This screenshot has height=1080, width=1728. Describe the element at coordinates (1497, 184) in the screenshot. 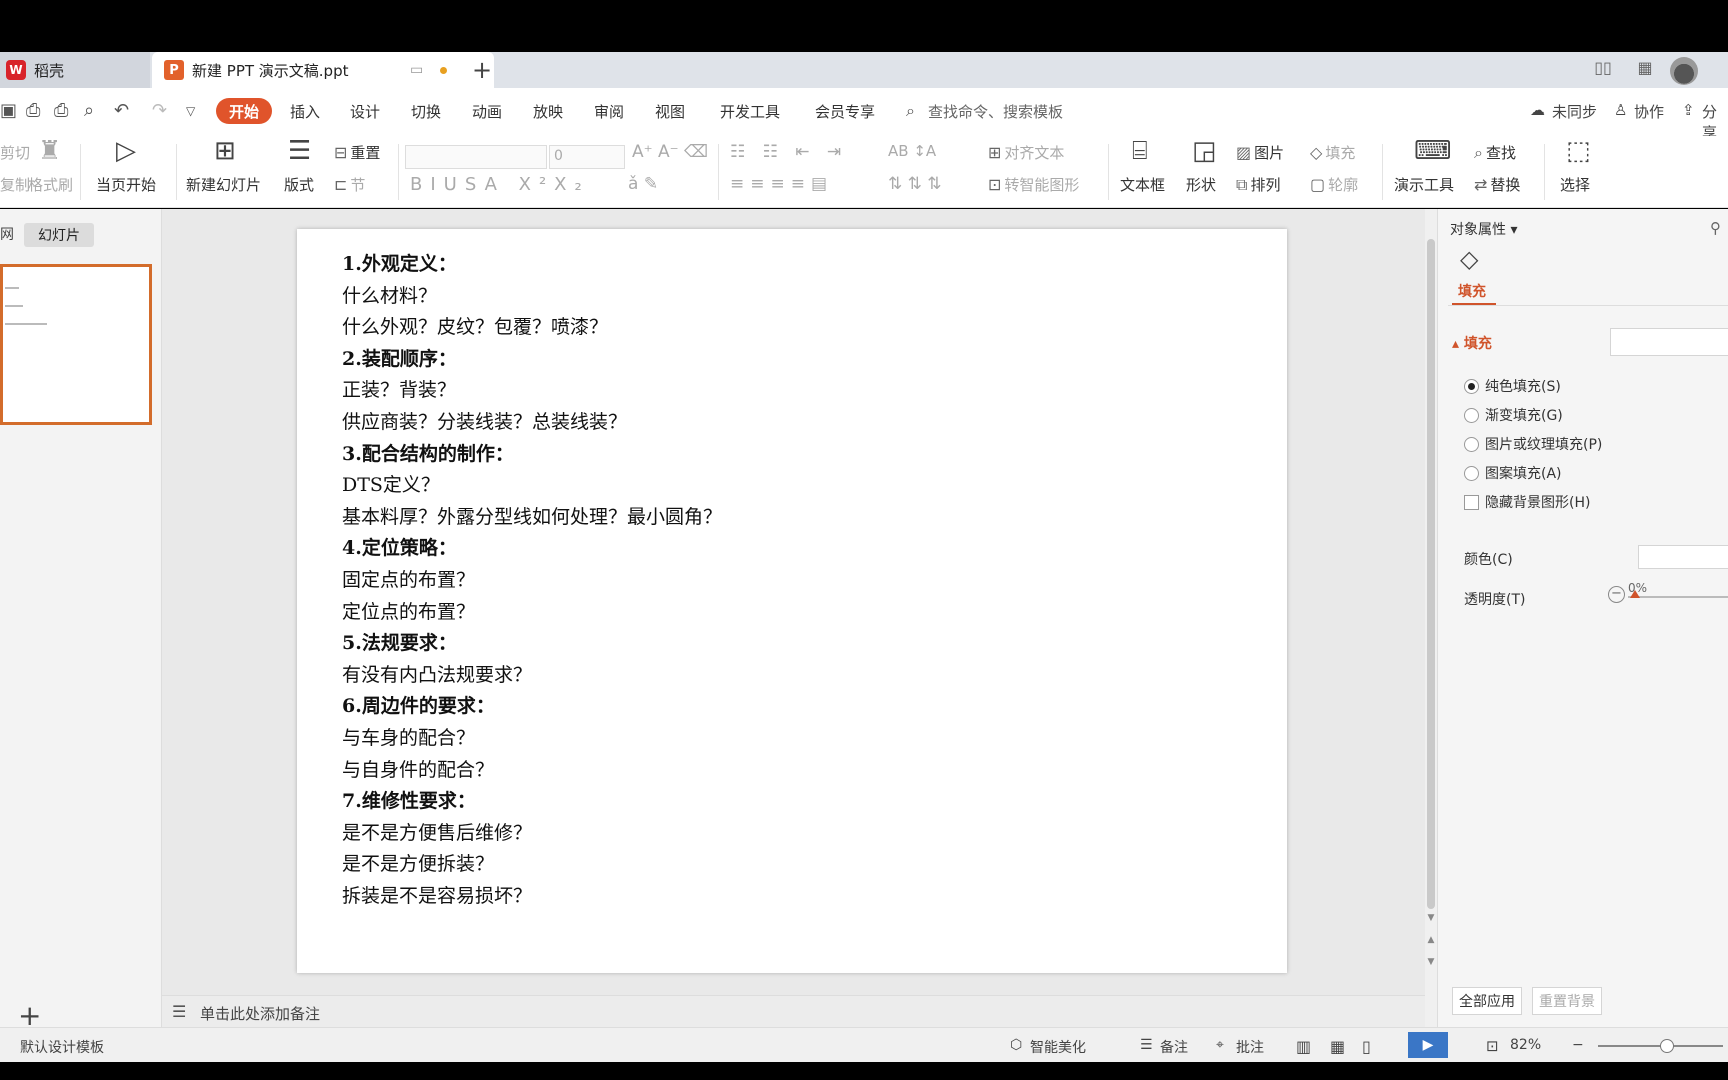

I see `replace-button: ⇄ 替换` at that location.